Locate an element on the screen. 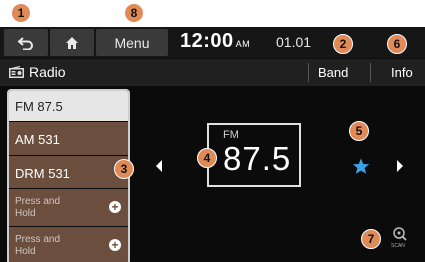 The width and height of the screenshot is (425, 262). preset-item: FM 87.5 is located at coordinates (68, 106).